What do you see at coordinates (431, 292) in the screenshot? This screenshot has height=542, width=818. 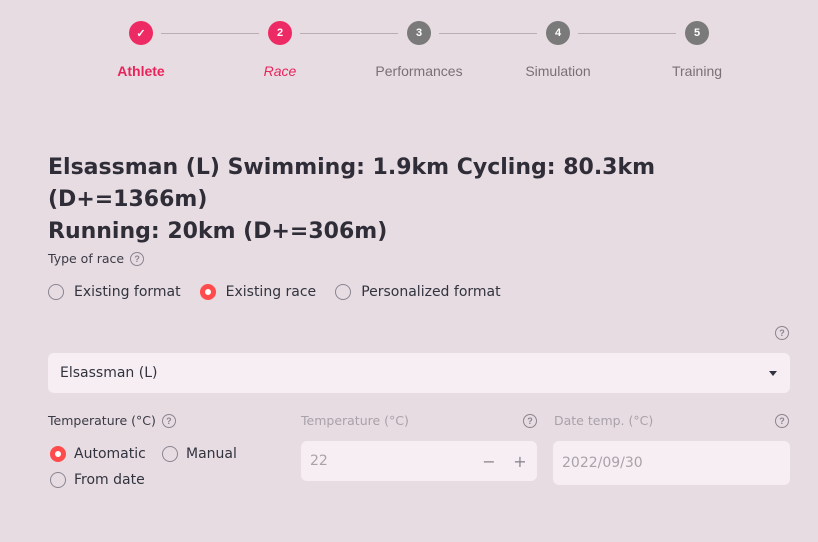 I see `radio-label: Personalized format` at bounding box center [431, 292].